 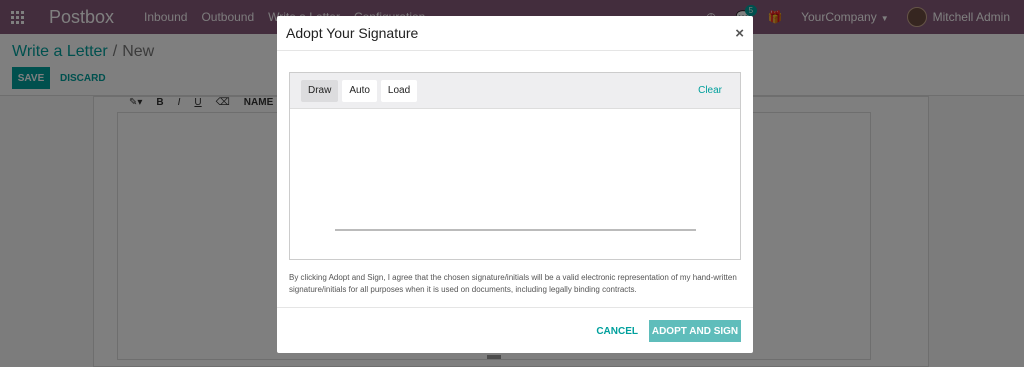 I want to click on adopt-and-sign-button: ADOPT AND SIGN, so click(x=695, y=331).